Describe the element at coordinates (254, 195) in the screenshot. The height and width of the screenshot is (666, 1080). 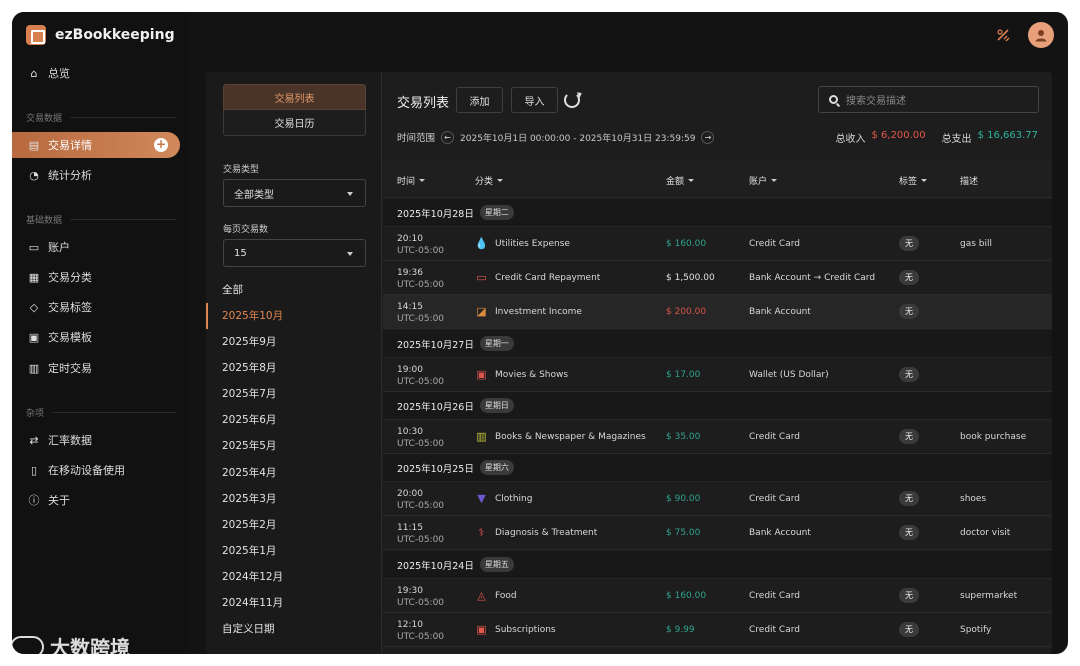
I see `type-select-value: 全部类型` at that location.